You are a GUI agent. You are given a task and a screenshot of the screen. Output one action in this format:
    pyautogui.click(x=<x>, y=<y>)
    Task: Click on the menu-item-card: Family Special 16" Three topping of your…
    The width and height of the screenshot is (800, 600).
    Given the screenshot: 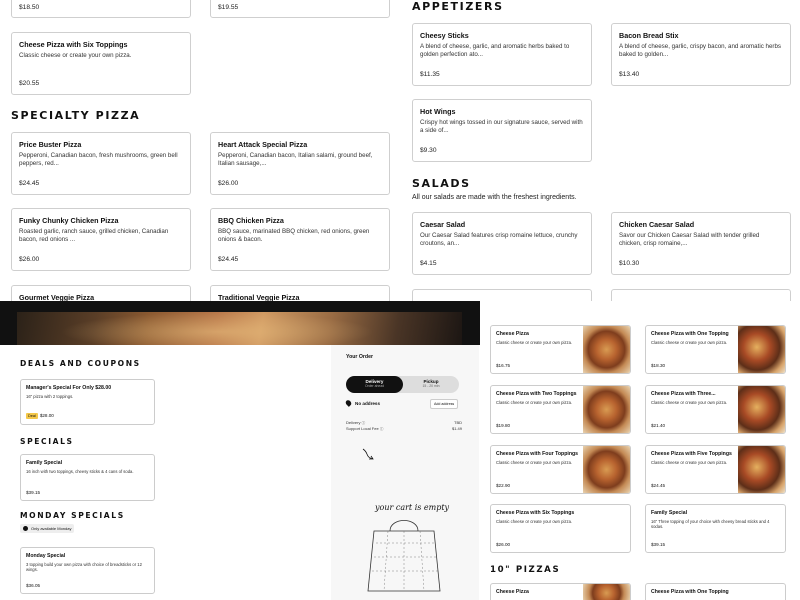 What is the action you would take?
    pyautogui.click(x=715, y=528)
    